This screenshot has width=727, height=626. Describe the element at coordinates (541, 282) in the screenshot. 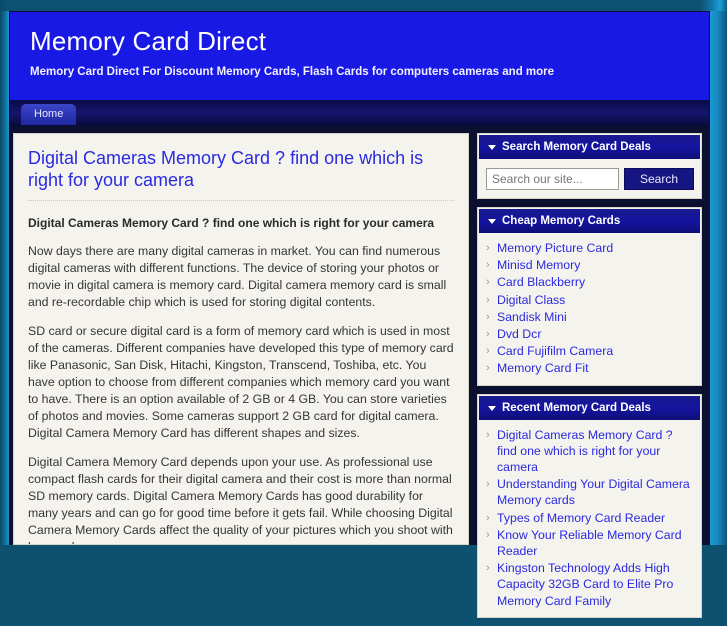

I see `list-item-label: Card Blackberry` at that location.